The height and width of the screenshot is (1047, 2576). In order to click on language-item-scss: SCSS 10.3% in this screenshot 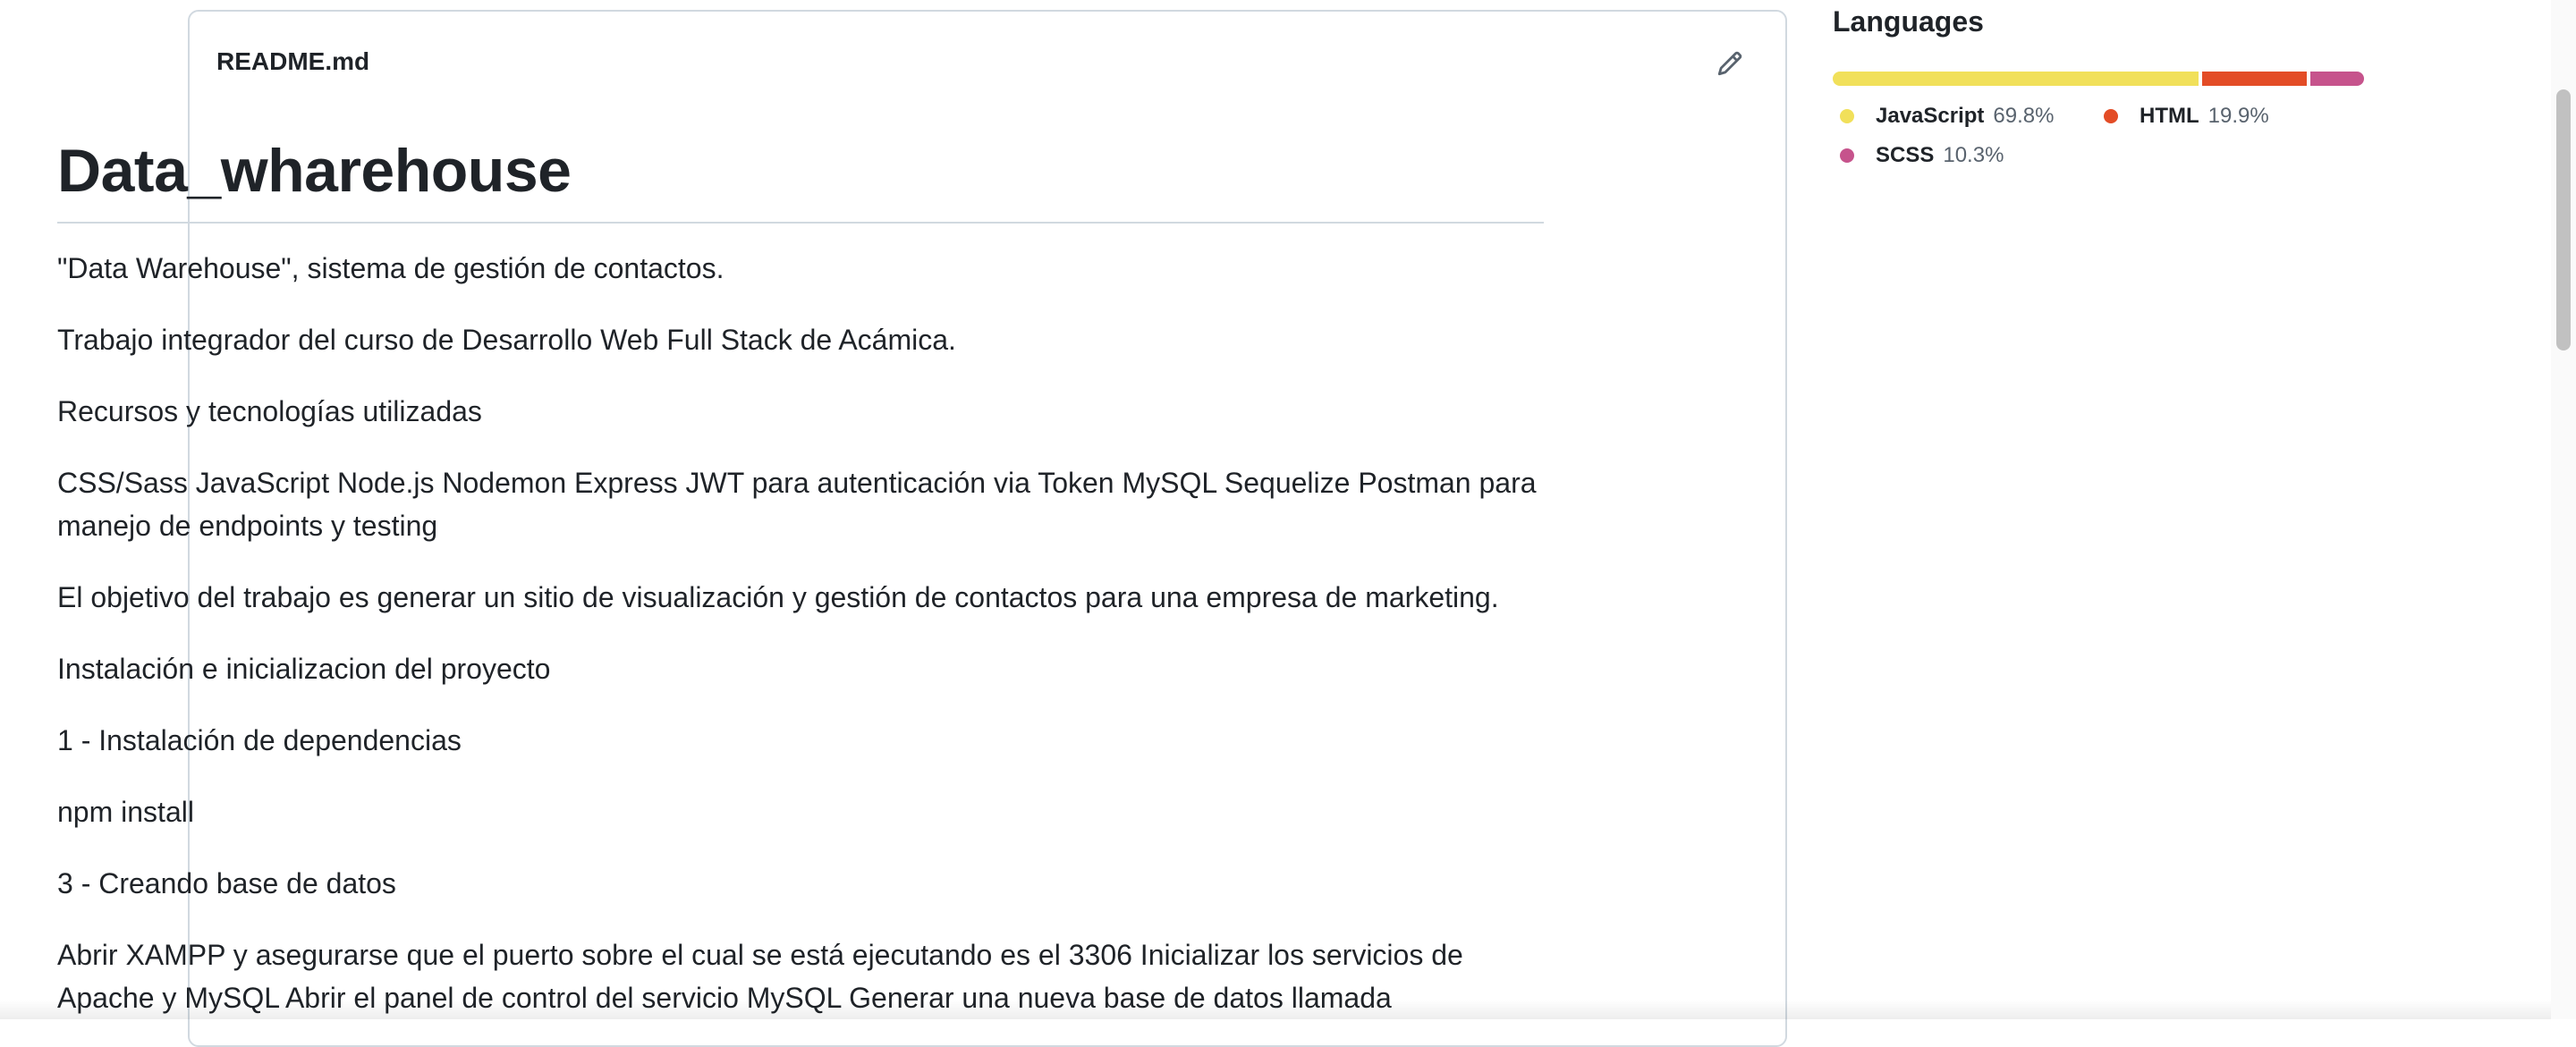, I will do `click(1922, 155)`.